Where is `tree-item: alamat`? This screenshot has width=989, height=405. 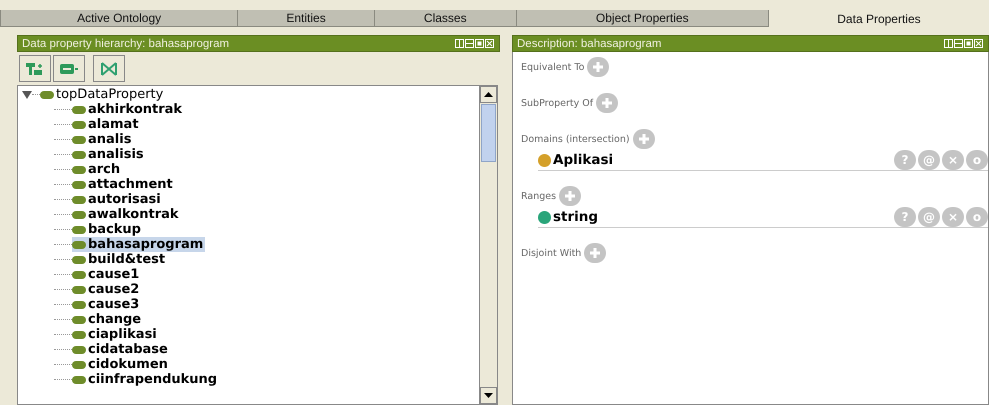
tree-item: alamat is located at coordinates (106, 124).